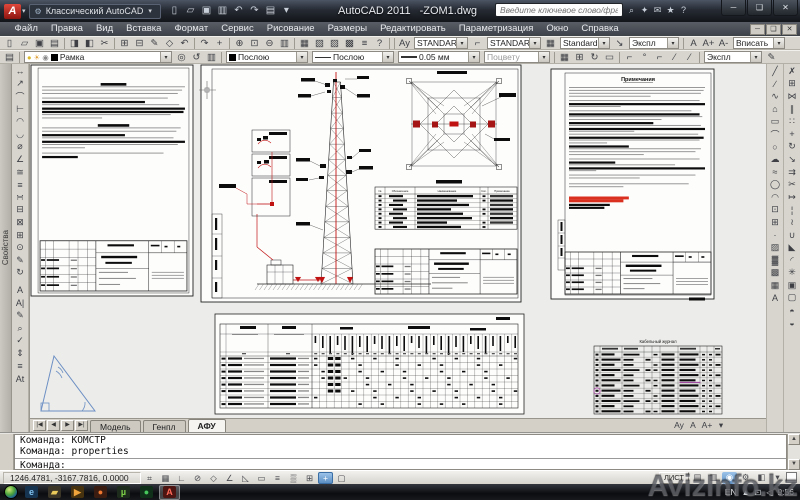  Describe the element at coordinates (164, 426) in the screenshot. I see `tab-genplan: Генпл` at that location.